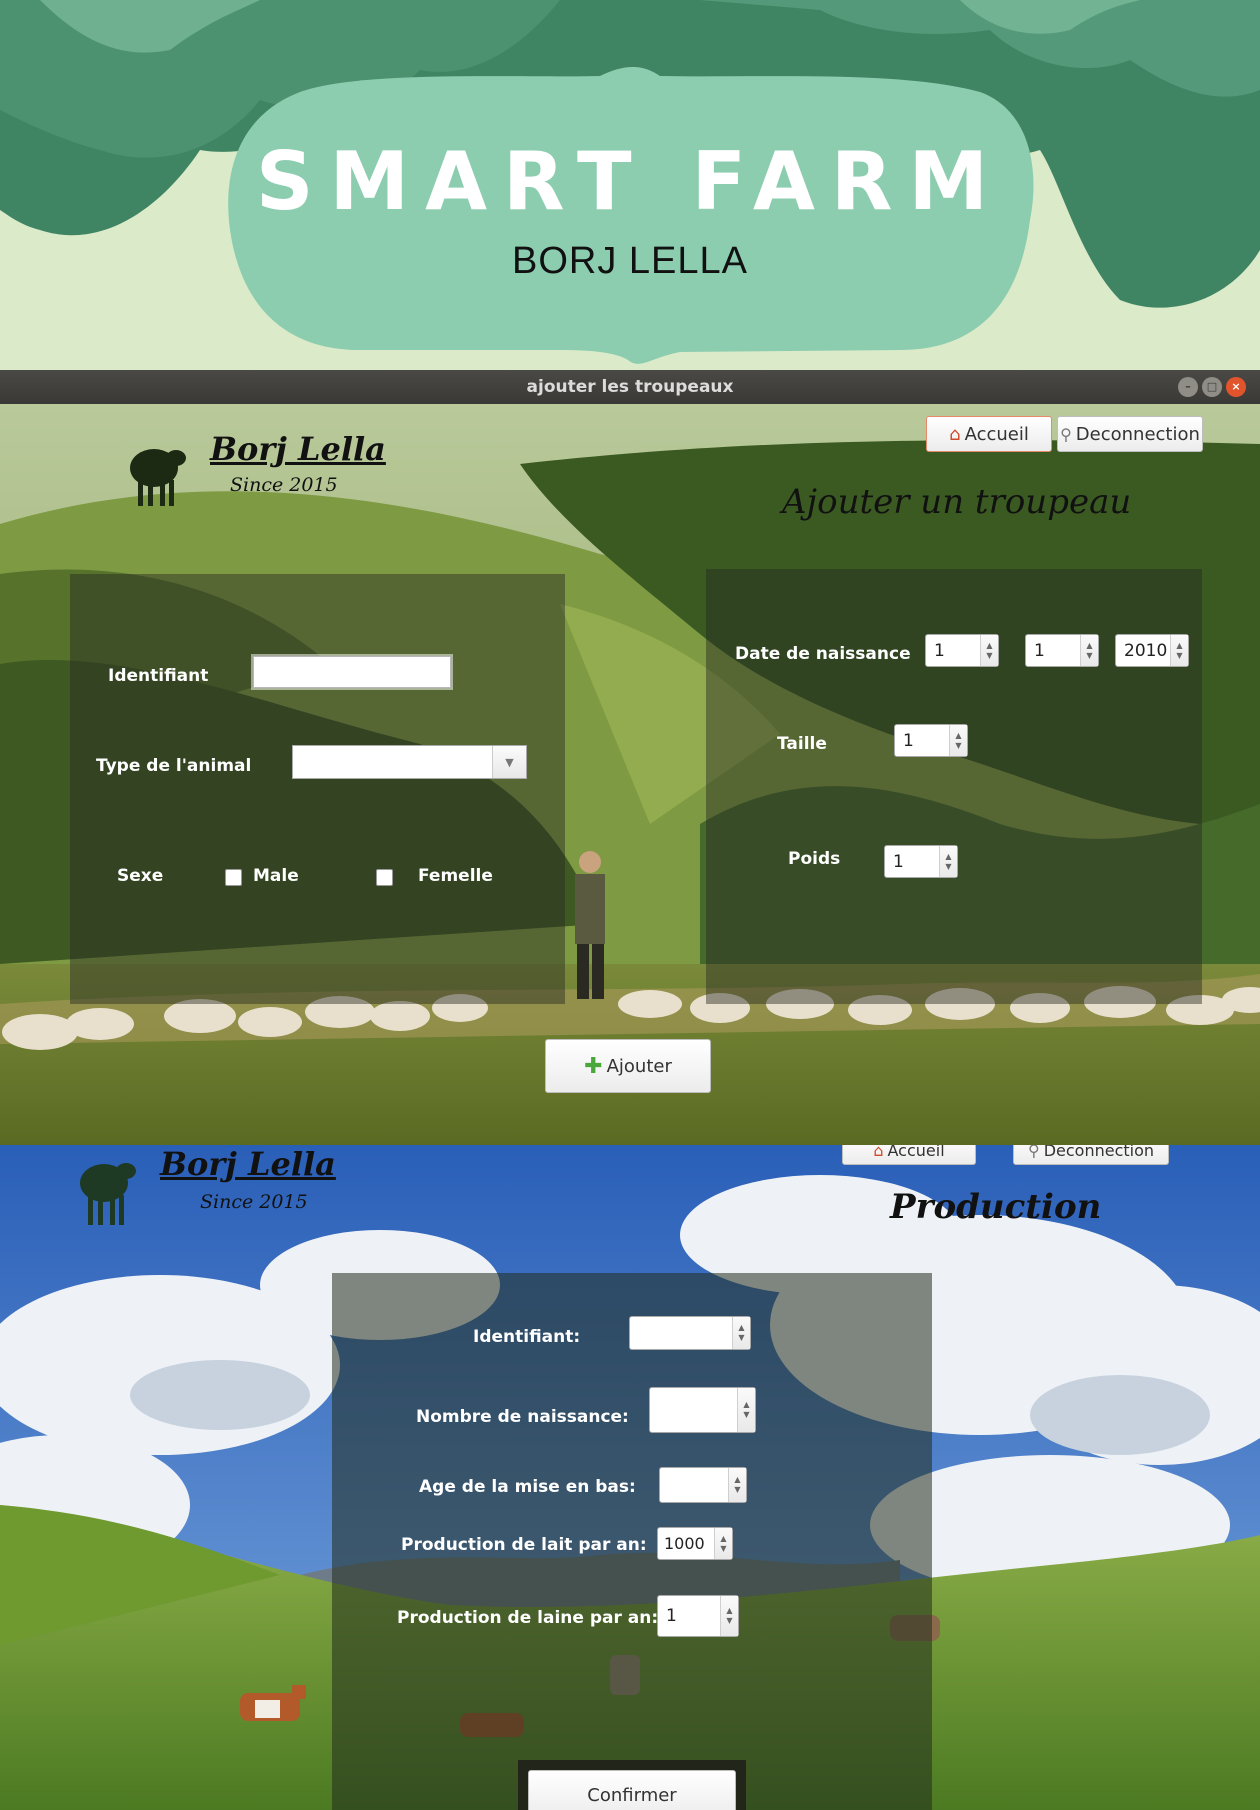 The image size is (1260, 1810). What do you see at coordinates (630, 261) in the screenshot?
I see `banner-subtitle: BORJ LELLA` at bounding box center [630, 261].